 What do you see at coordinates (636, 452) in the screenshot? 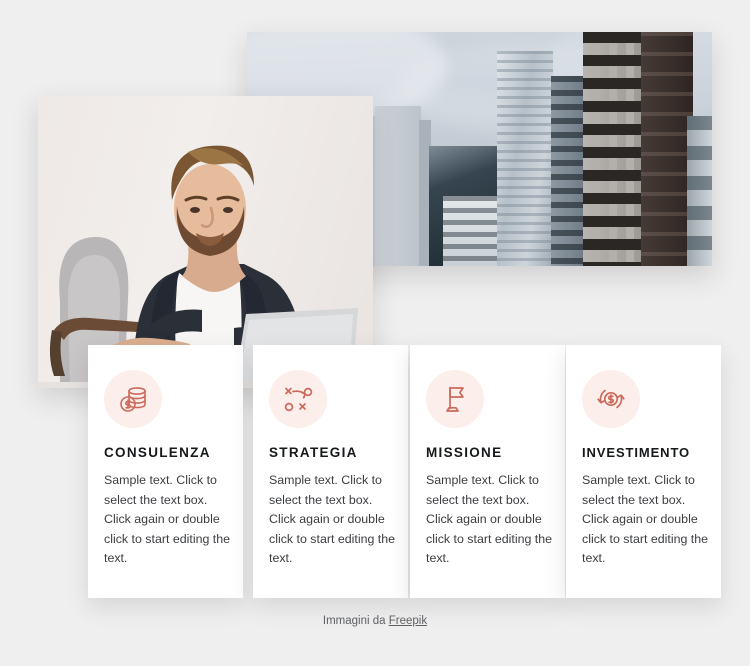
I see `card-title: INVESTIMENTO` at bounding box center [636, 452].